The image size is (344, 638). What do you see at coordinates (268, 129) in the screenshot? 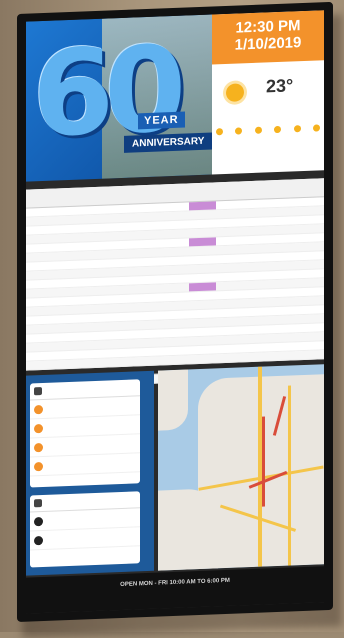
I see `weather-forecast` at bounding box center [268, 129].